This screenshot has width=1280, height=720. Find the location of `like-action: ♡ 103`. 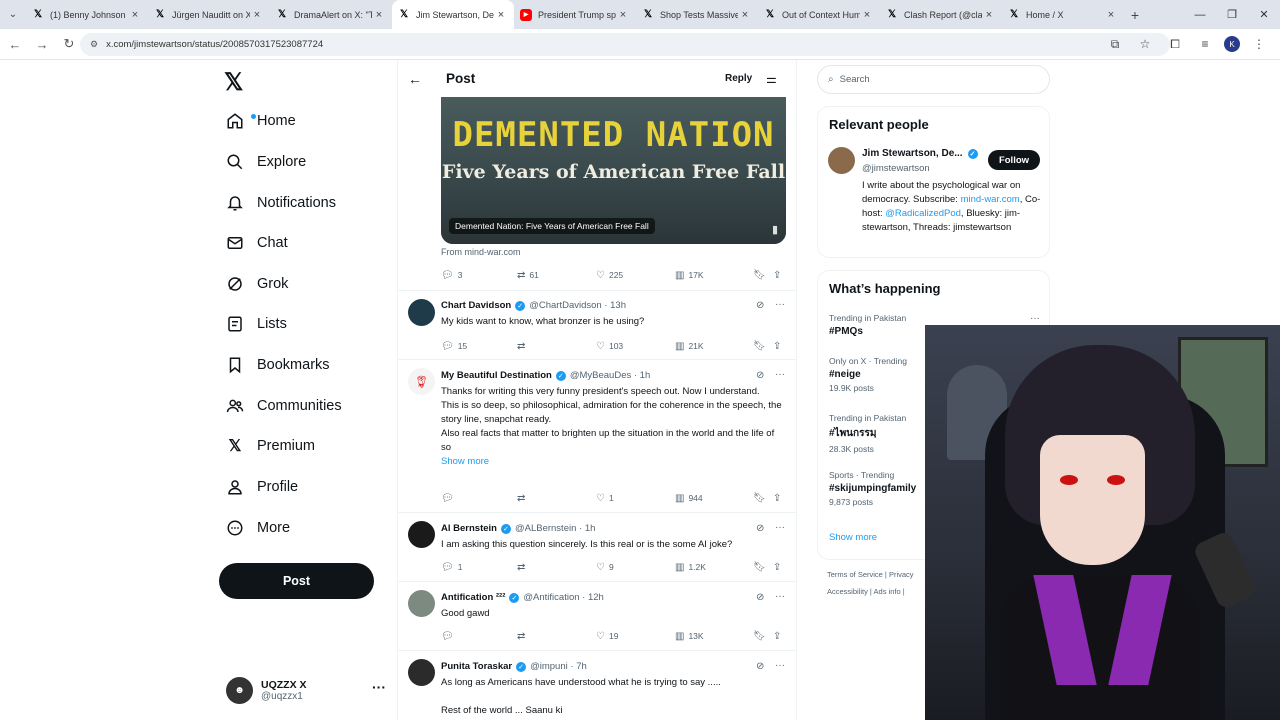

like-action: ♡ 103 is located at coordinates (609, 346).